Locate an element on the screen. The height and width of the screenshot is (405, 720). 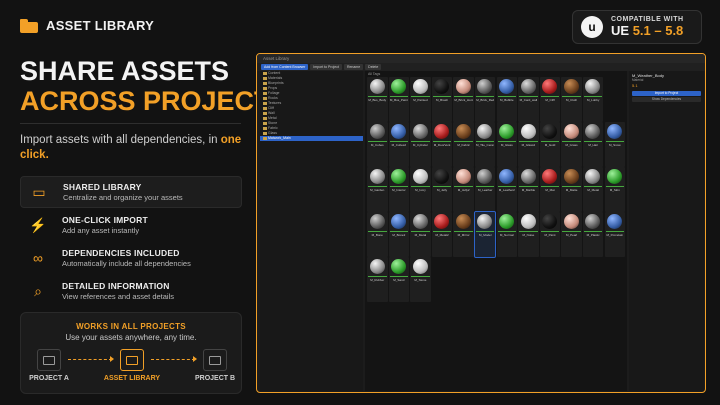
asset-tile: M_Hair is located at coordinates (593, 144).